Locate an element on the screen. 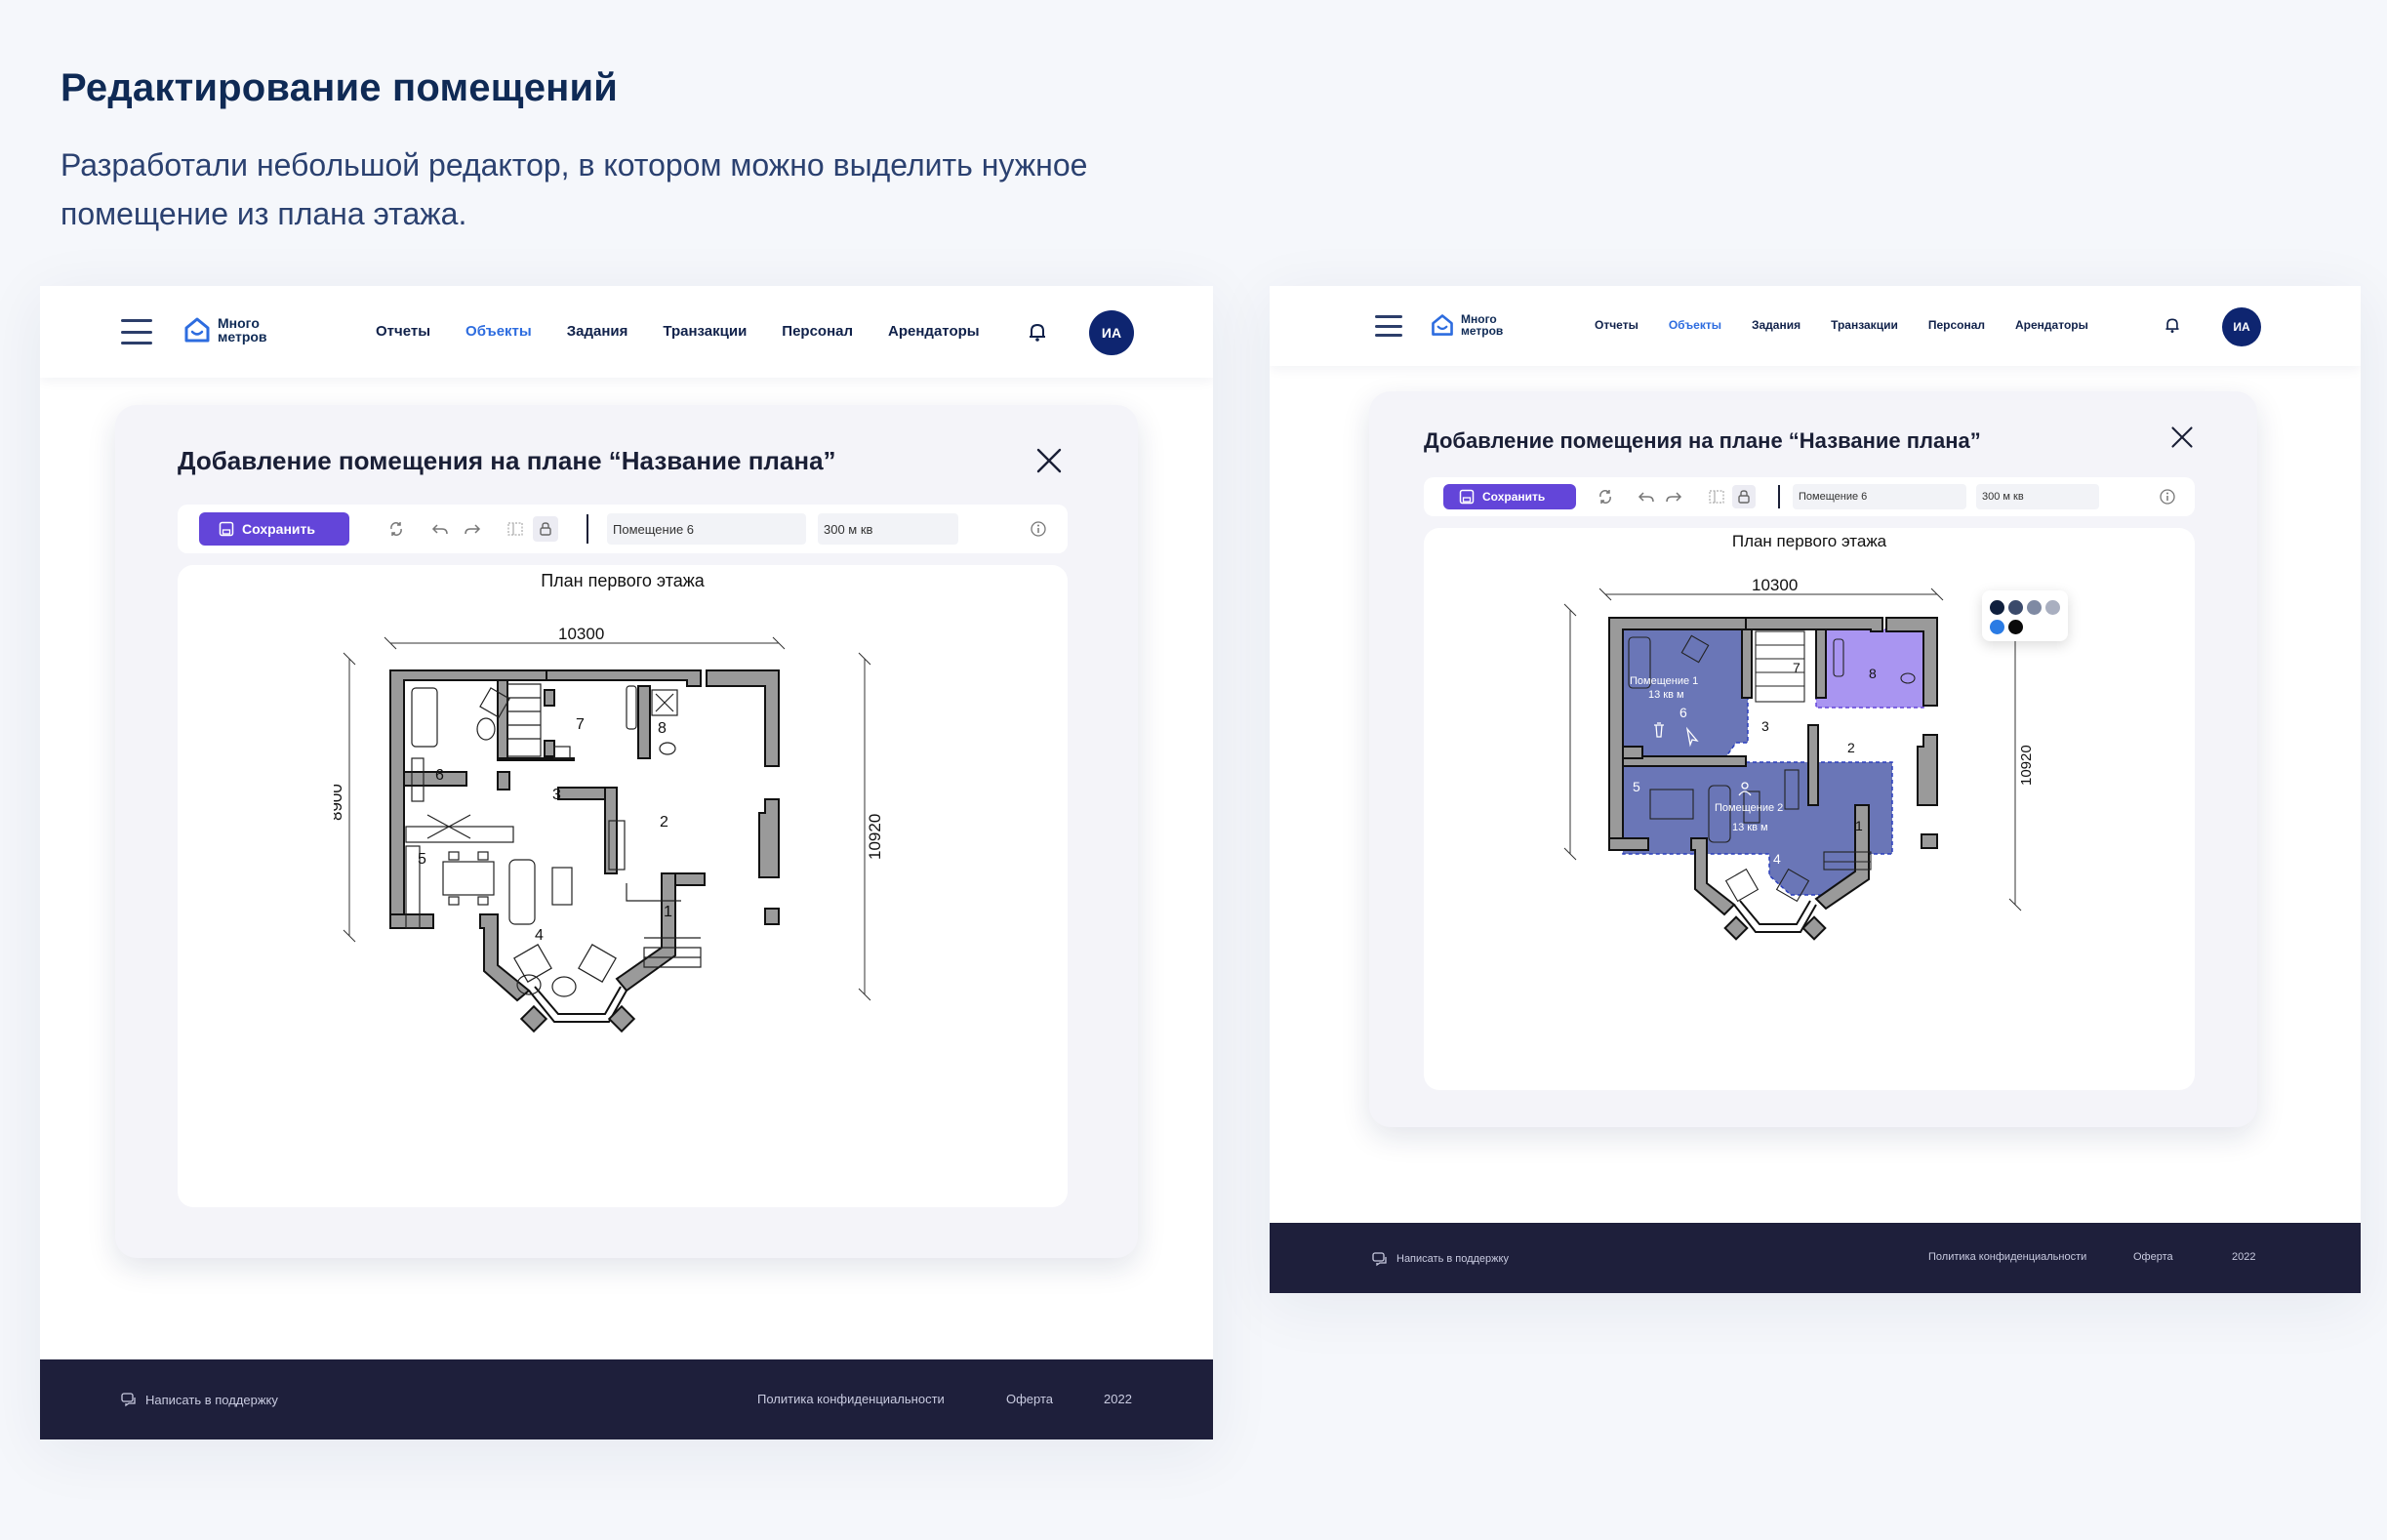 This screenshot has height=1540, width=2387. logo-text-line2: метров is located at coordinates (1483, 331).